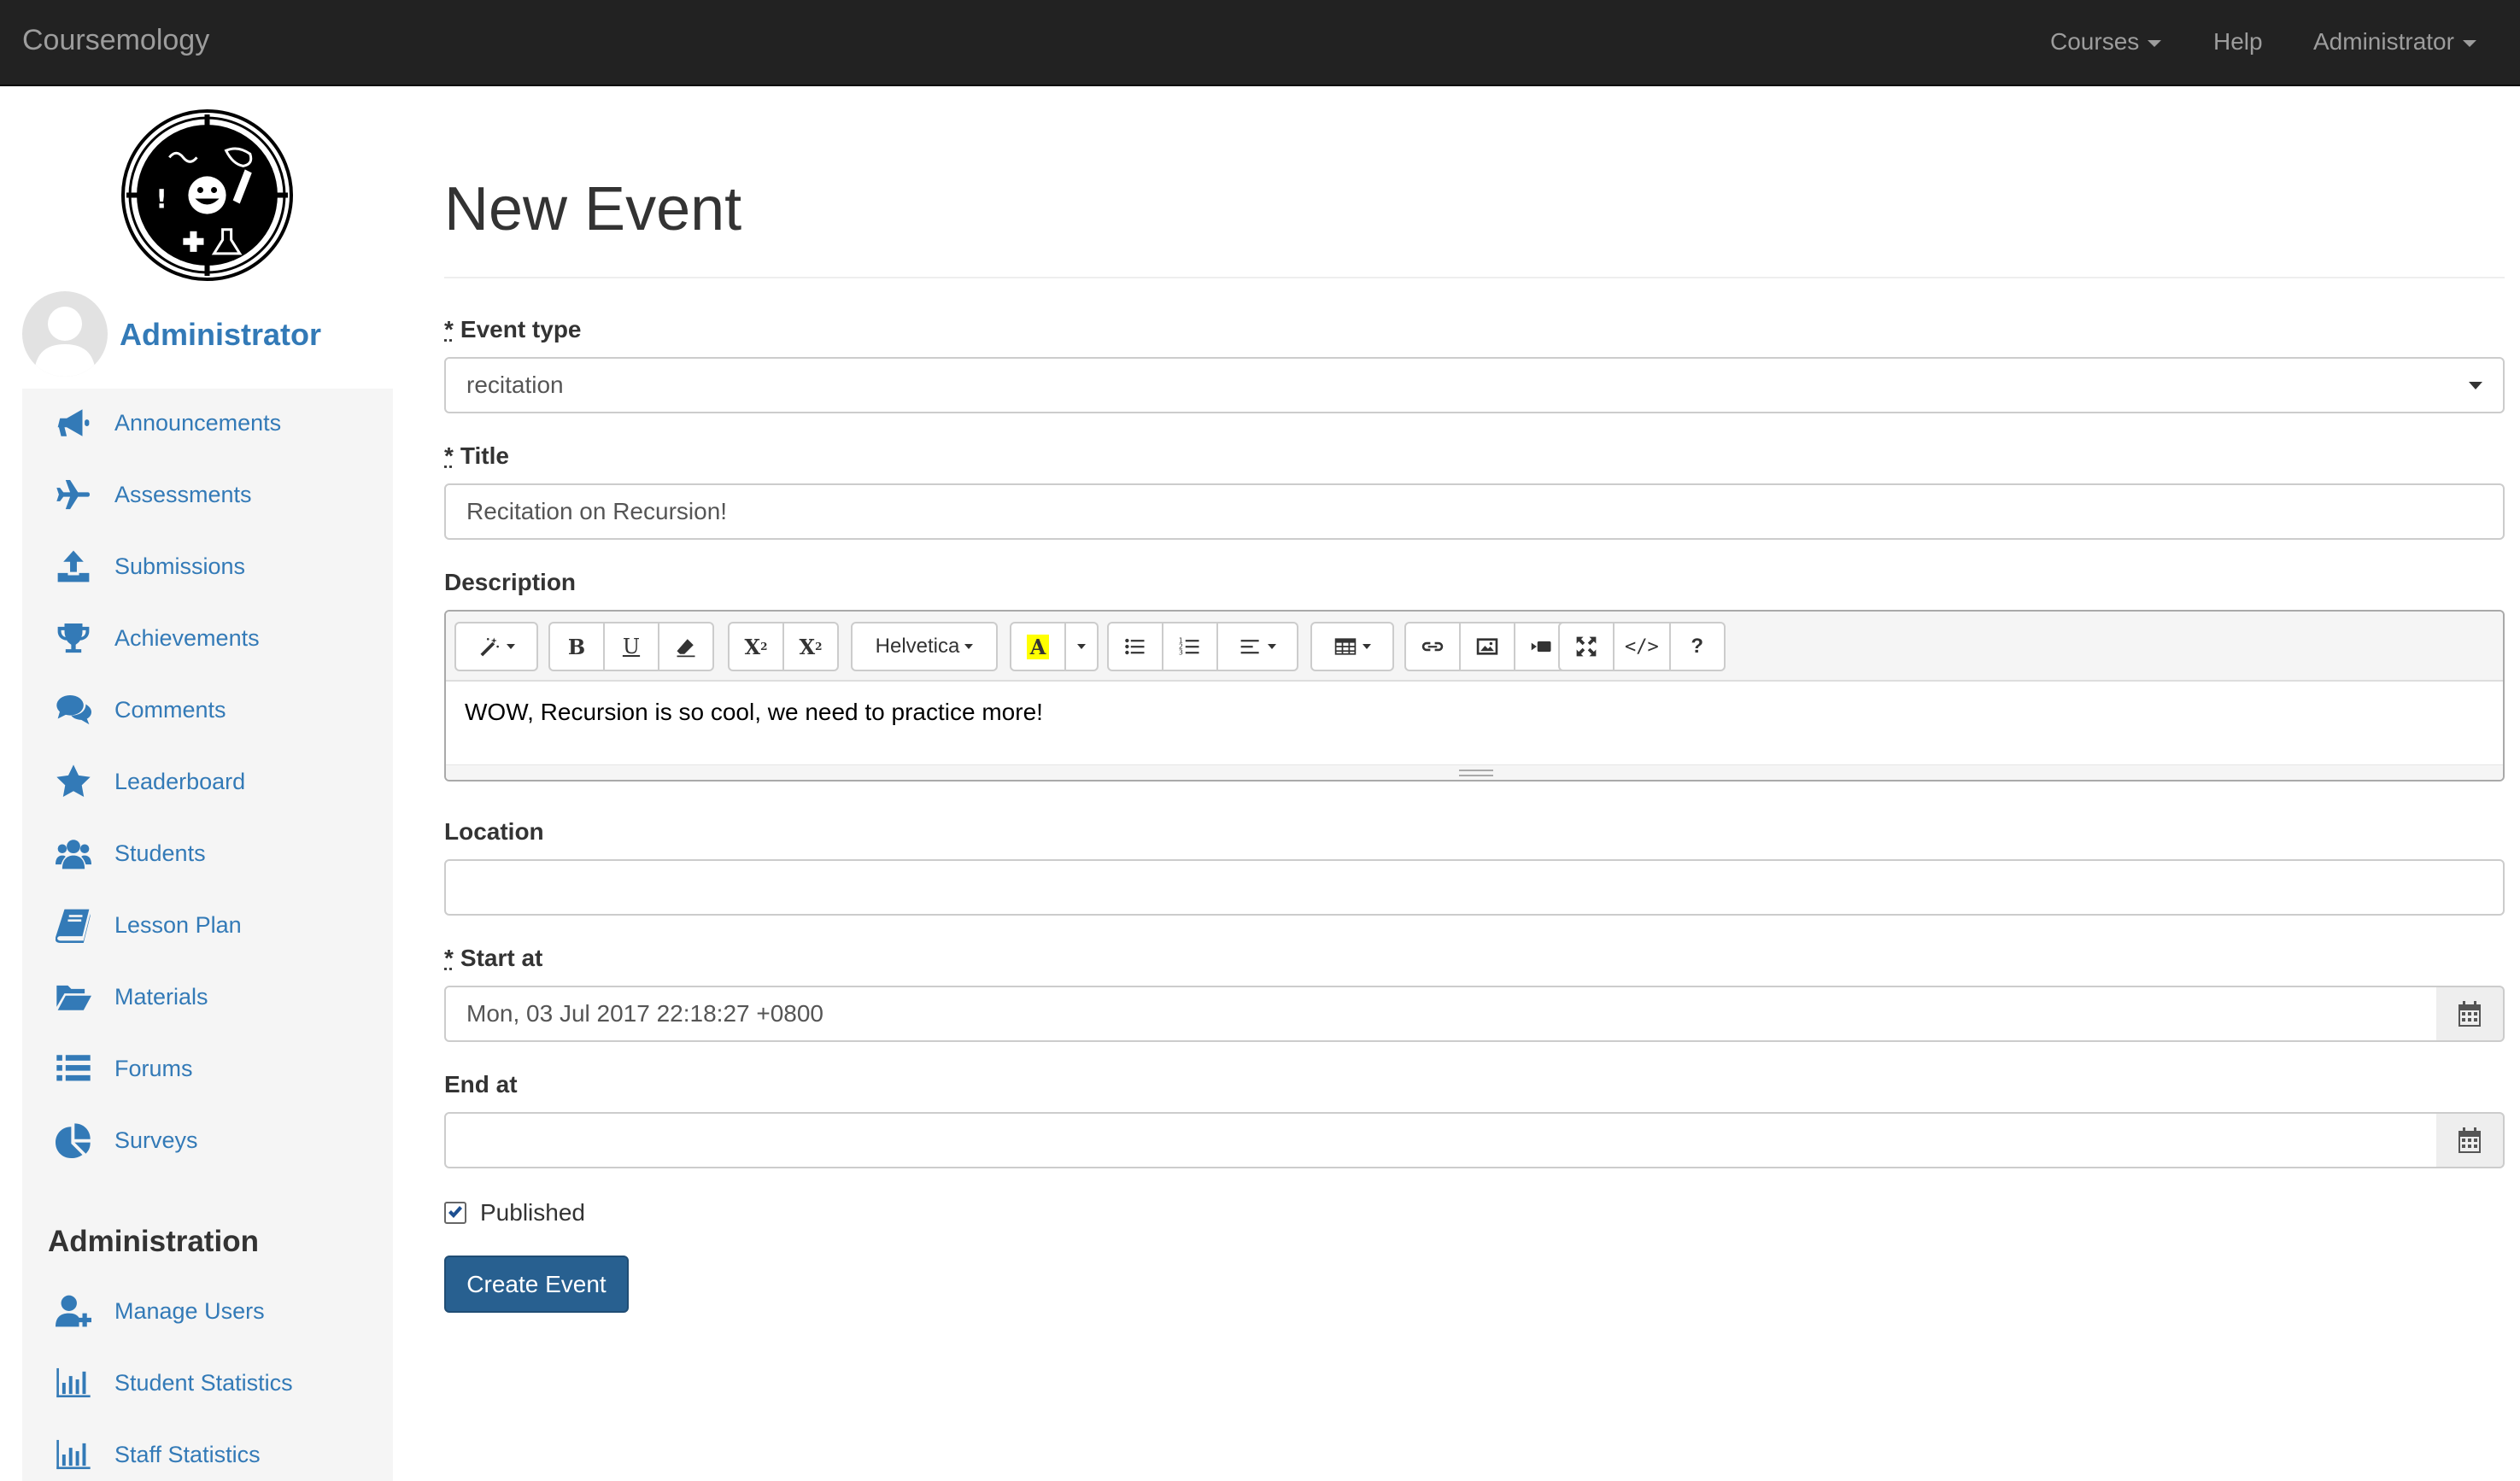 This screenshot has height=1481, width=2520. What do you see at coordinates (1441, 1014) in the screenshot?
I see `start-at-input: Mon, 03 Jul 2017 22:18:27 +0800` at bounding box center [1441, 1014].